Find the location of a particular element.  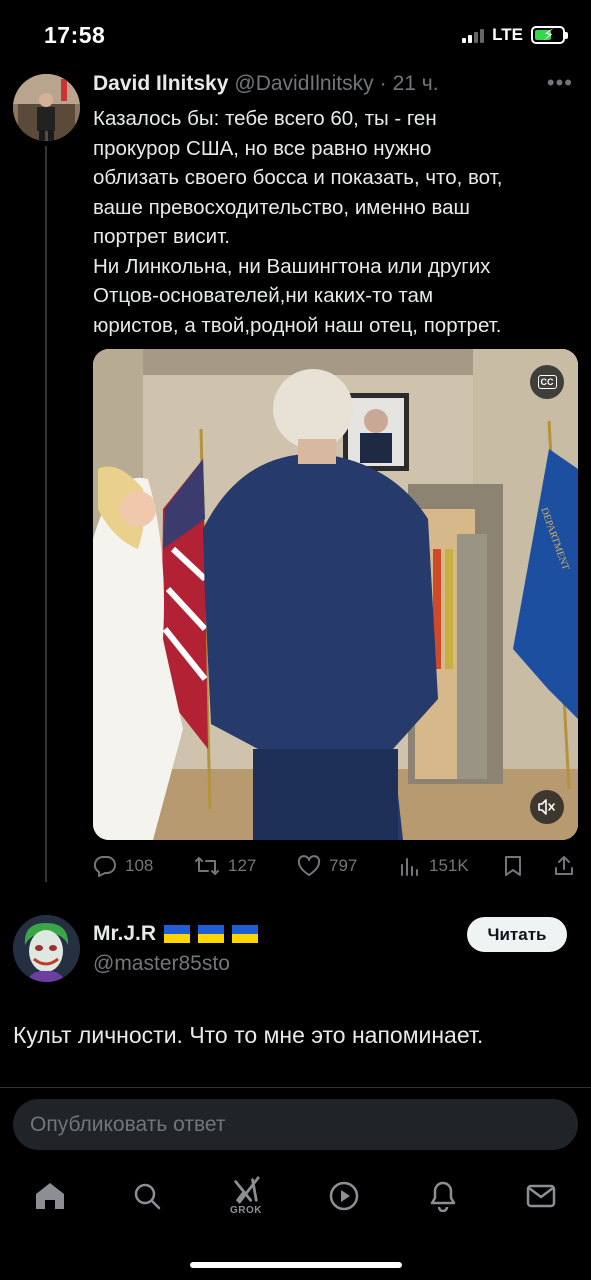

tab-search is located at coordinates (147, 1196).